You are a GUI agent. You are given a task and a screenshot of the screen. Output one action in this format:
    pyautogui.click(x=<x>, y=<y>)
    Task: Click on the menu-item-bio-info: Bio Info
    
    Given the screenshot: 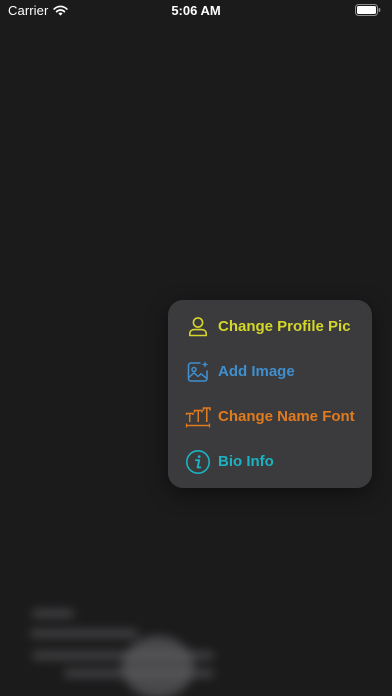 What is the action you would take?
    pyautogui.click(x=270, y=461)
    